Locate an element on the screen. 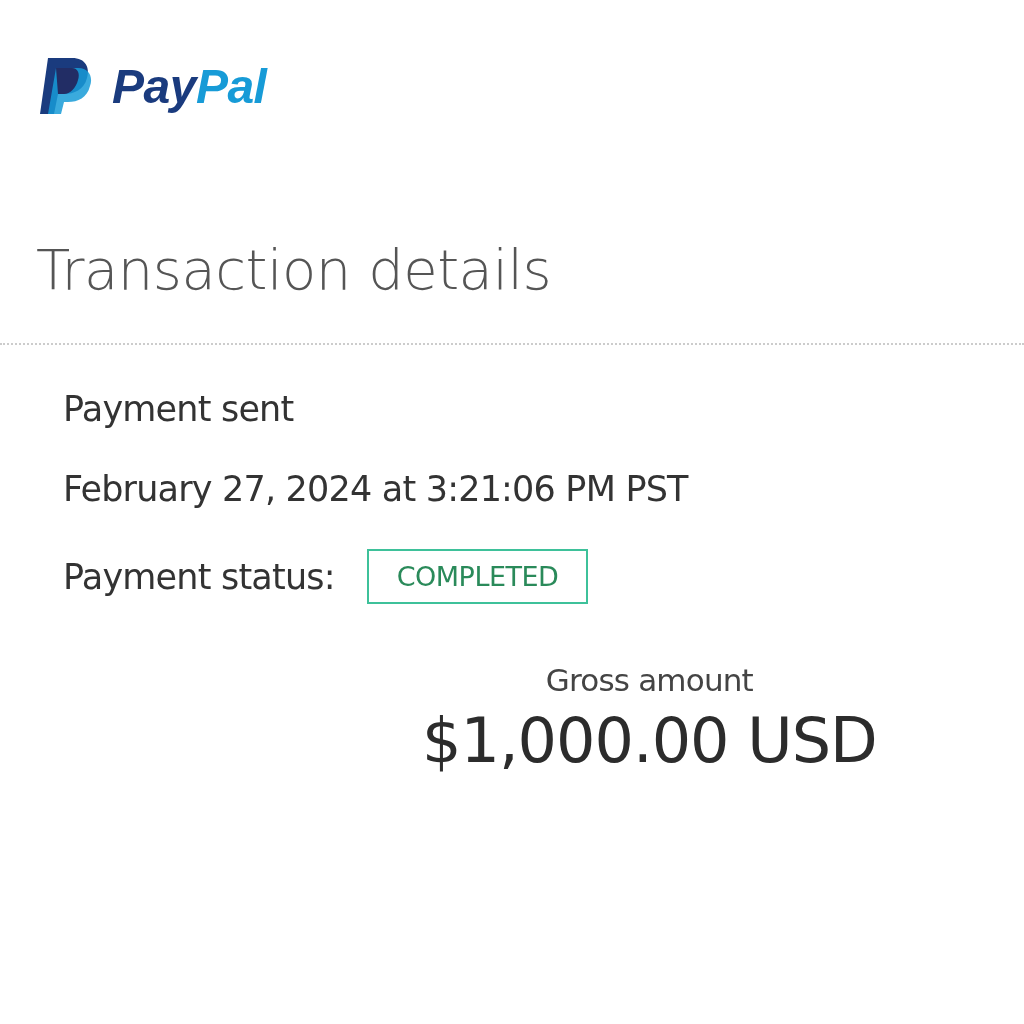 The image size is (1024, 1024). page-title: Transaction details is located at coordinates (294, 270).